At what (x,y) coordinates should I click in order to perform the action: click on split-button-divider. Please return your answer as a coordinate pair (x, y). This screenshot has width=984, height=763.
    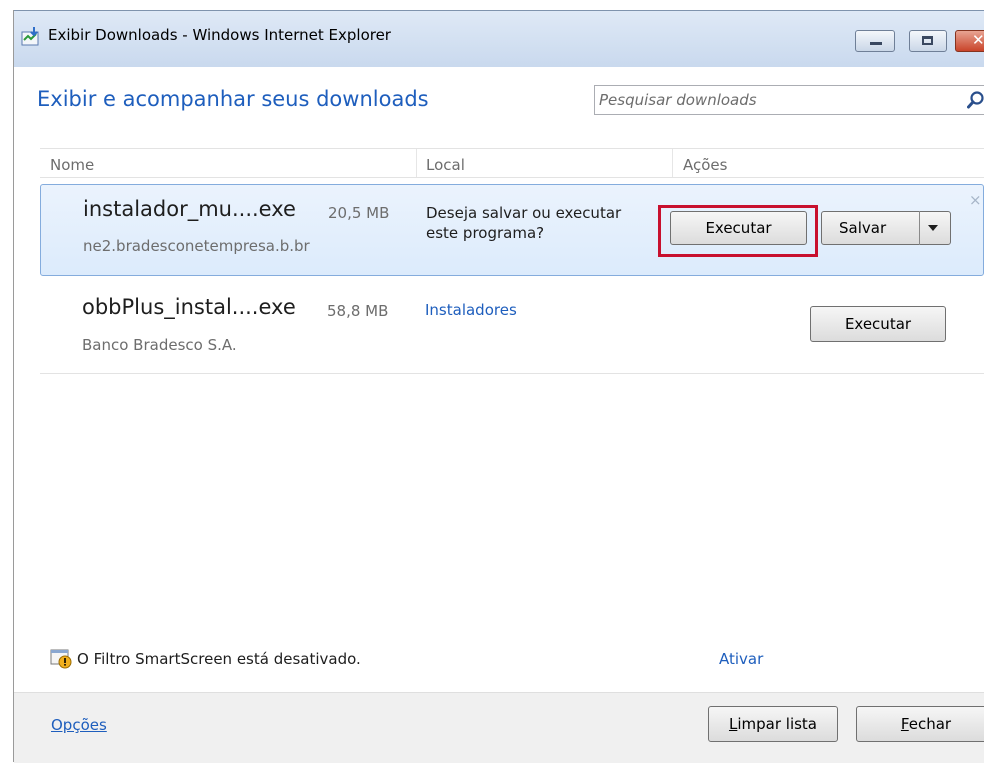
    Looking at the image, I should click on (919, 228).